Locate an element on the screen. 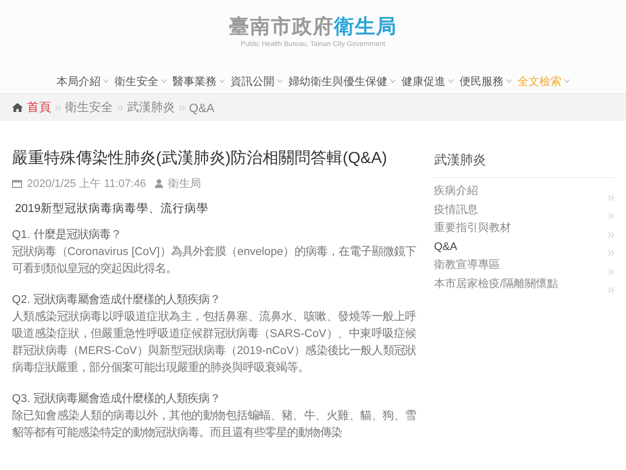 The image size is (626, 470). breadcrumb-current: Q&A is located at coordinates (201, 107).